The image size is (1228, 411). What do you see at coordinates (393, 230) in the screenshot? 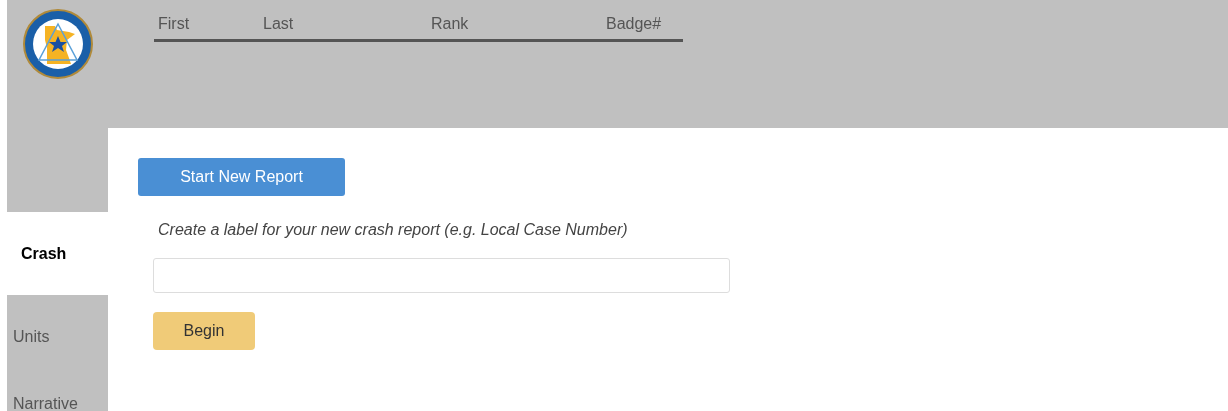
I see `label-prompt: Create a label for your new crash report (e.g. Local Case Number)` at bounding box center [393, 230].